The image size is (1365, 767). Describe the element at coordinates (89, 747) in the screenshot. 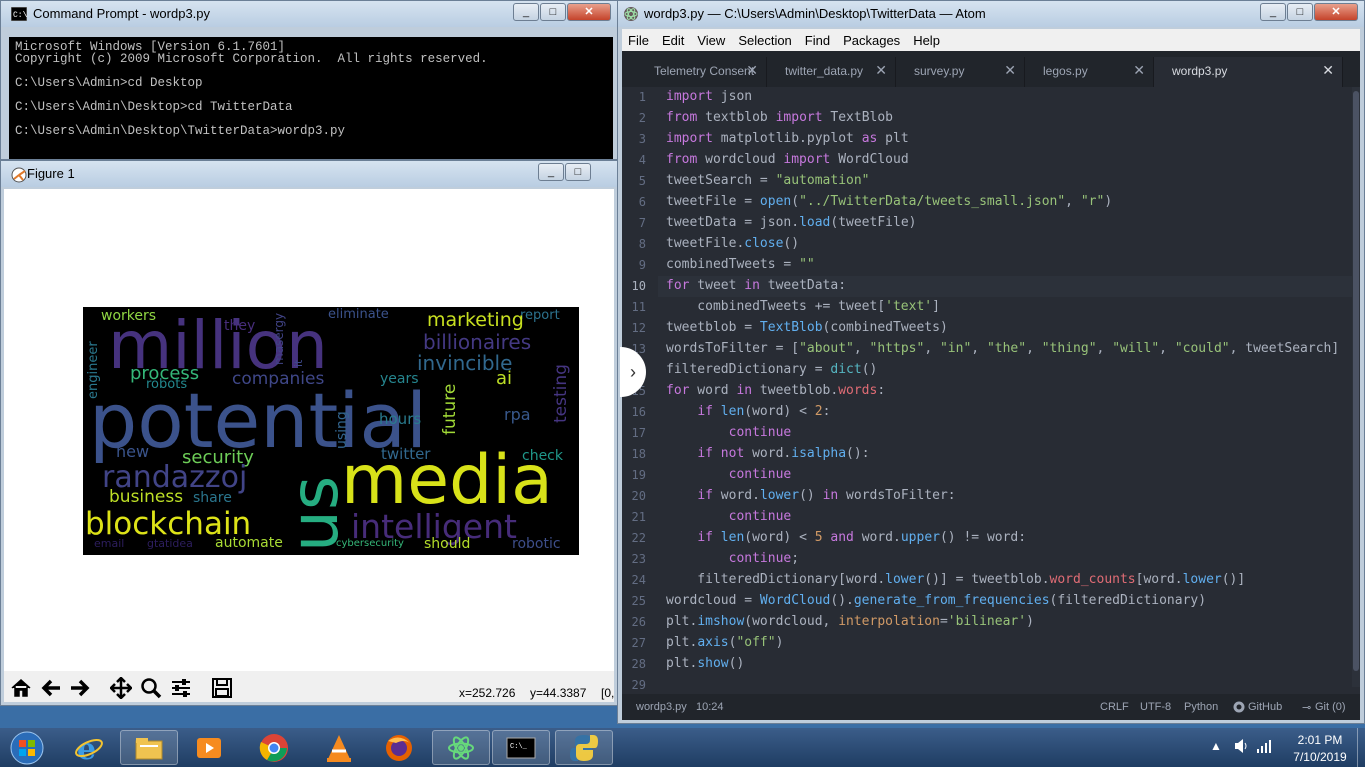

I see `internet-explorer-icon: e` at that location.